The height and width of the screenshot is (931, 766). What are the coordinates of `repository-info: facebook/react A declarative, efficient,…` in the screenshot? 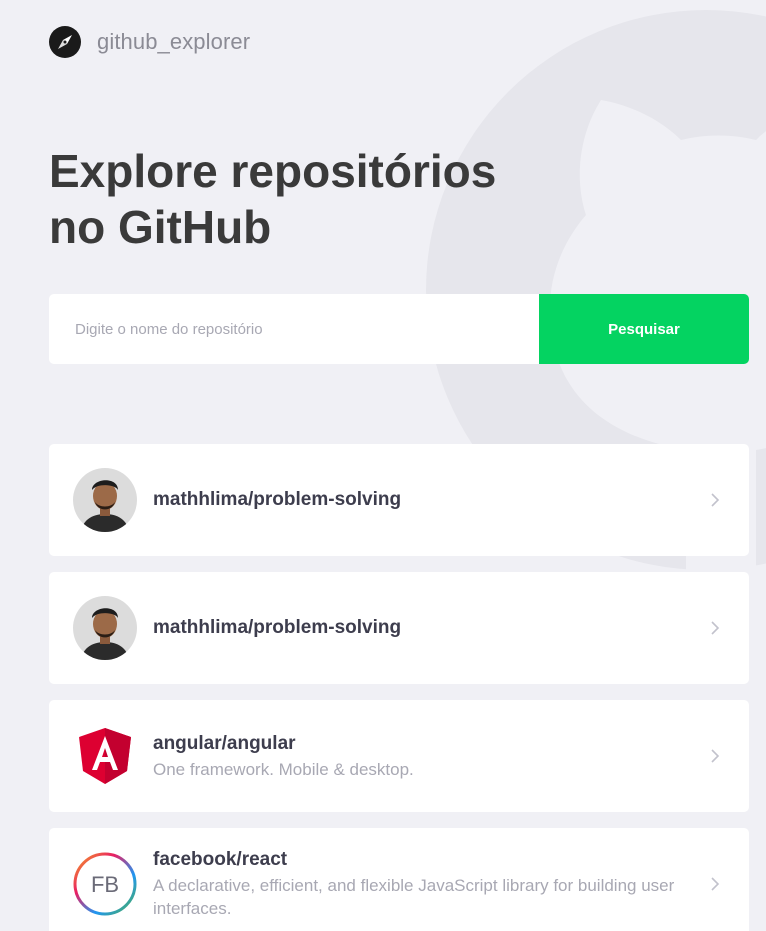 It's located at (439, 884).